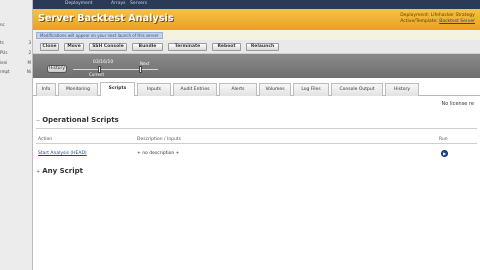  I want to click on timeline-track, so click(115, 69).